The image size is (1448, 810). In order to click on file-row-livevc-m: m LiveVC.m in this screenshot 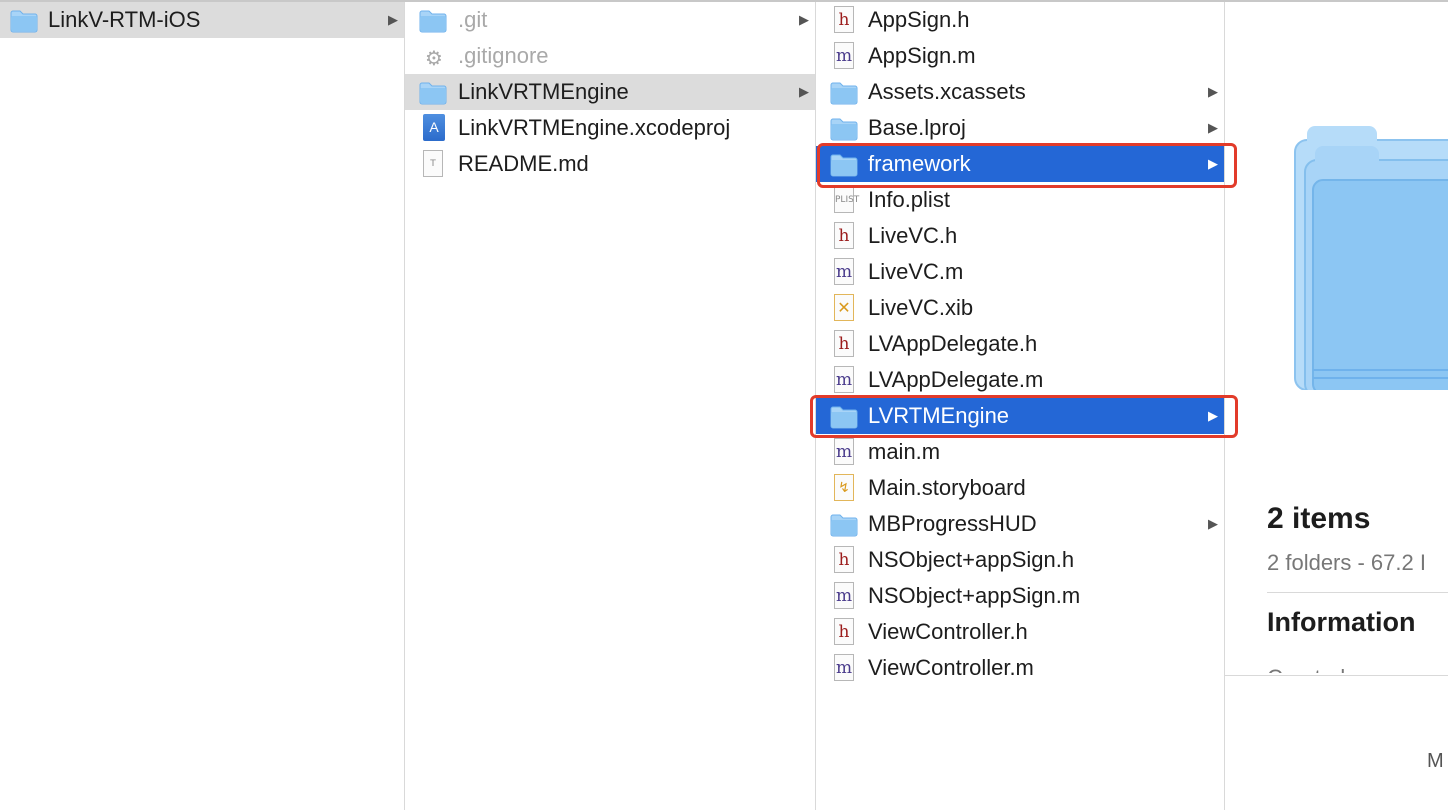, I will do `click(1020, 272)`.